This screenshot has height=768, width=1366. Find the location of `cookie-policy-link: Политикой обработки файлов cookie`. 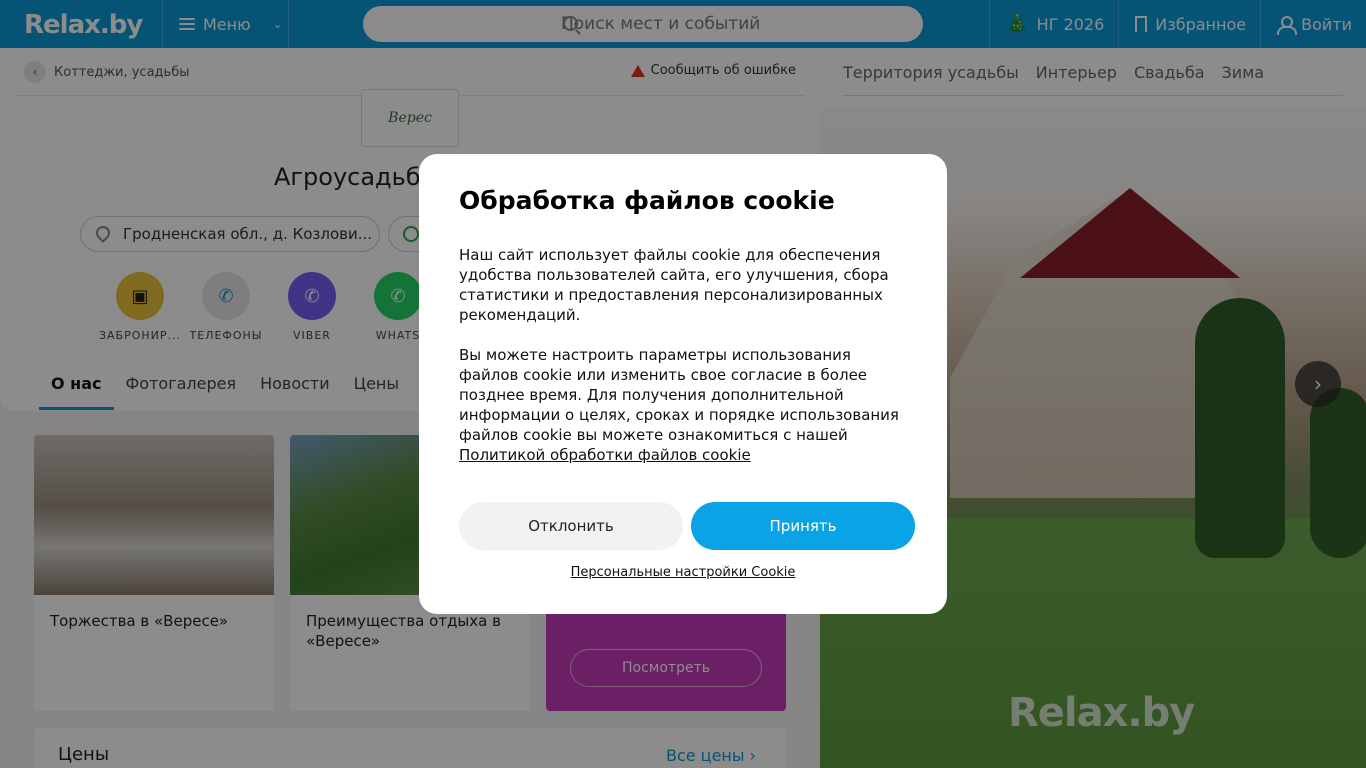

cookie-policy-link: Политикой обработки файлов cookie is located at coordinates (605, 455).